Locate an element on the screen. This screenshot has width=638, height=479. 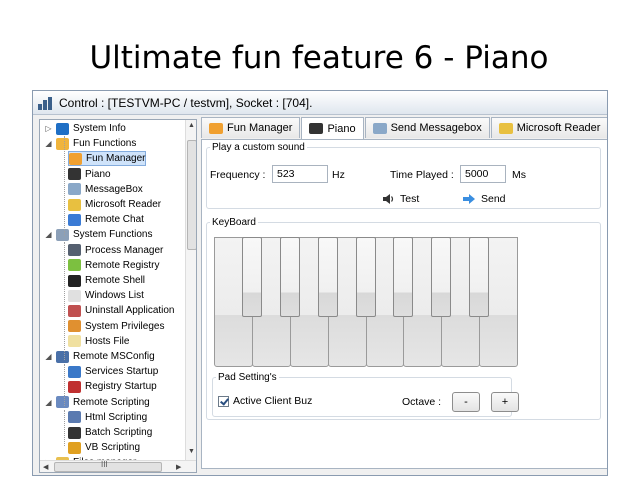
system-functions-icon is located at coordinates (62, 234).